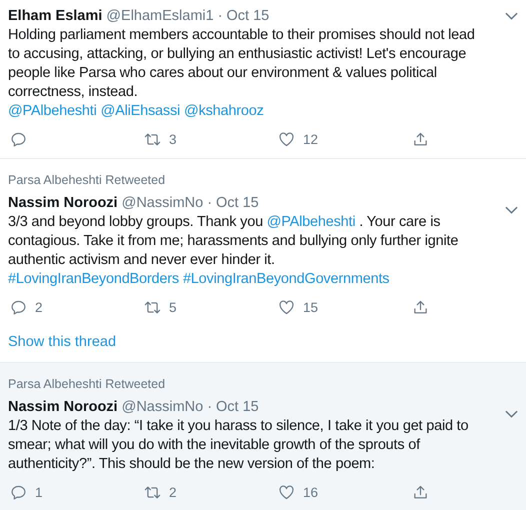  What do you see at coordinates (310, 307) in the screenshot?
I see `like-count: 15` at bounding box center [310, 307].